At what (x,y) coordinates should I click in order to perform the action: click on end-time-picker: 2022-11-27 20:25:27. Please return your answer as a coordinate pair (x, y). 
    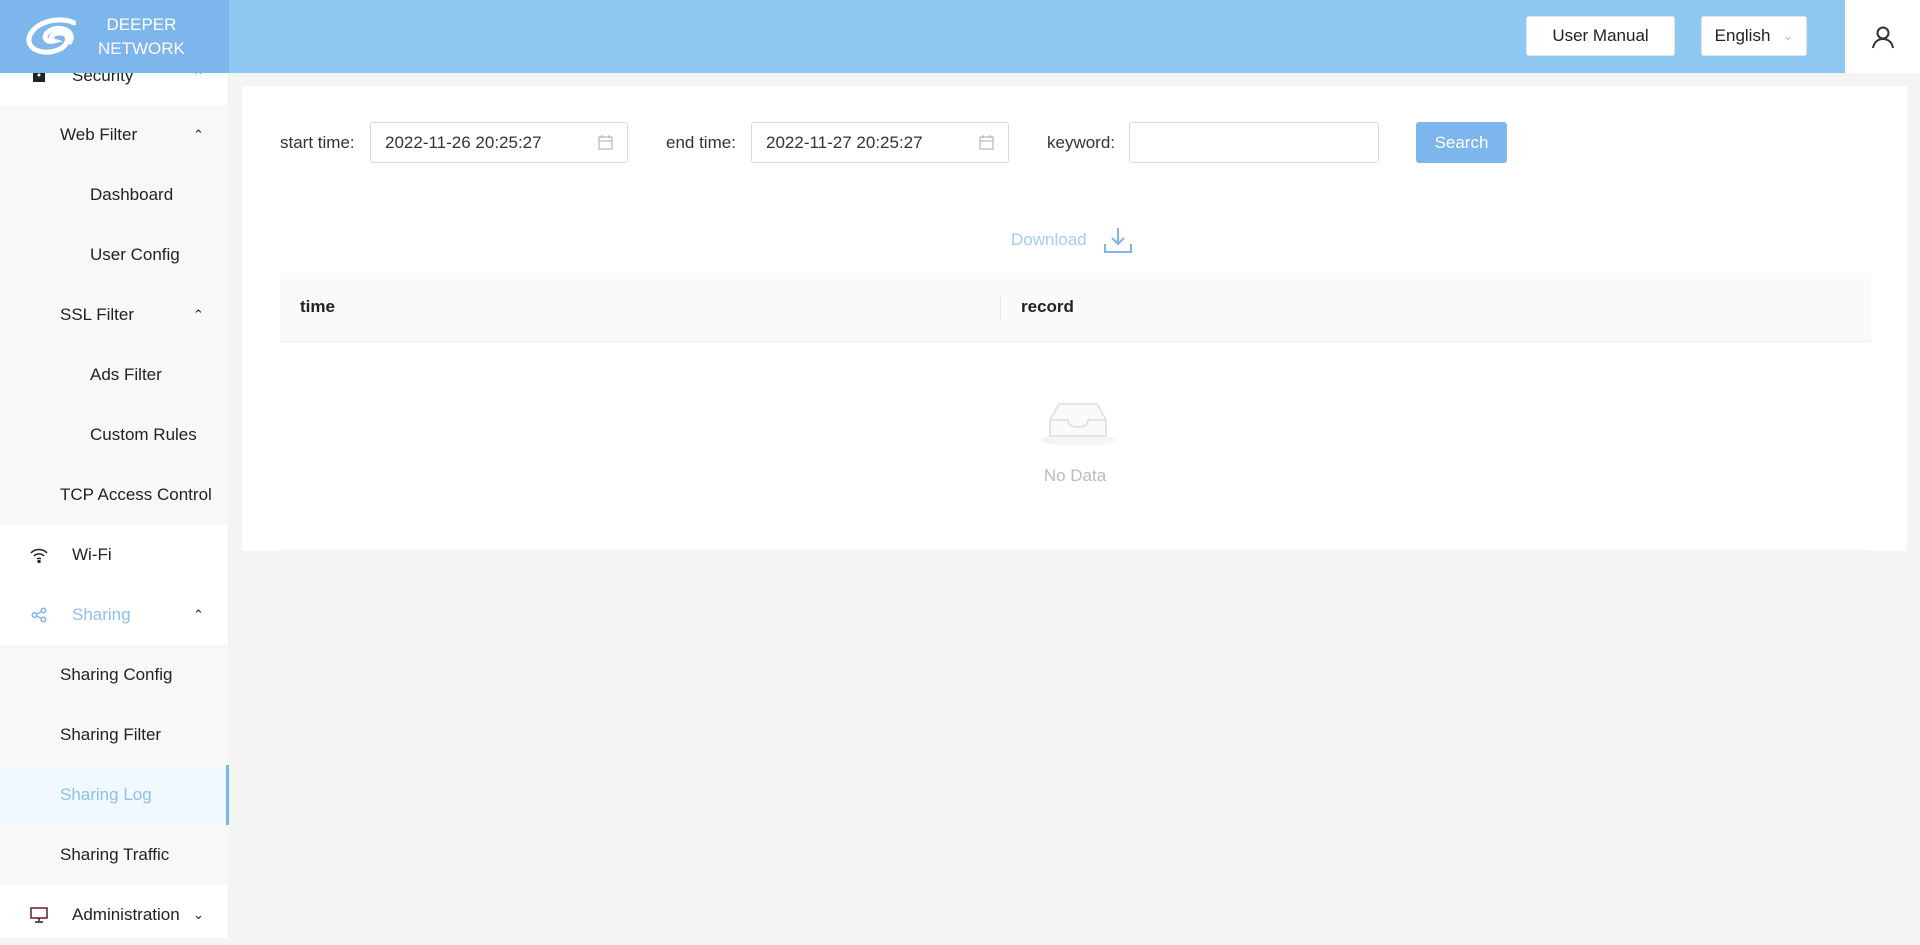
    Looking at the image, I should click on (880, 142).